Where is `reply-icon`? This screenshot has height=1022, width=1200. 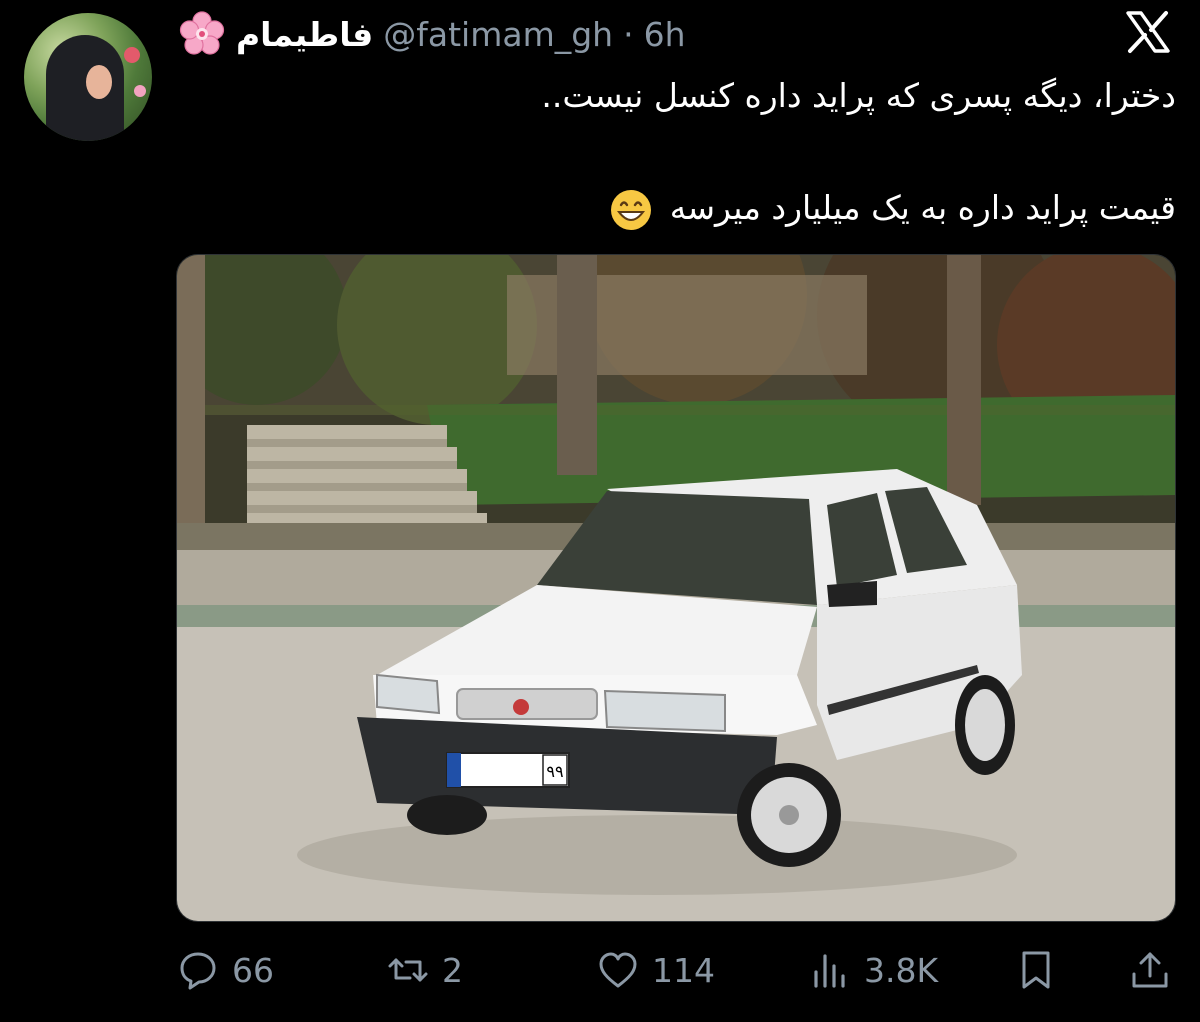 reply-icon is located at coordinates (198, 971).